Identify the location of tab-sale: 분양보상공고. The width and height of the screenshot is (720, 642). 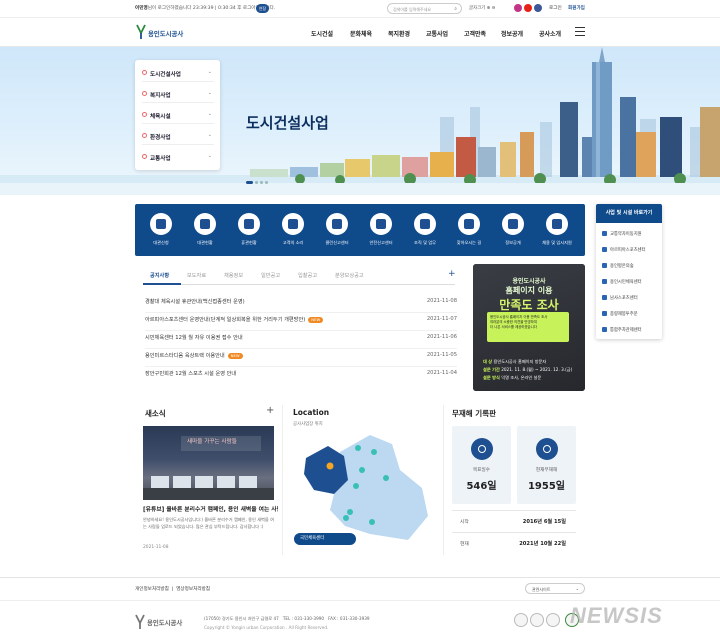
(349, 275).